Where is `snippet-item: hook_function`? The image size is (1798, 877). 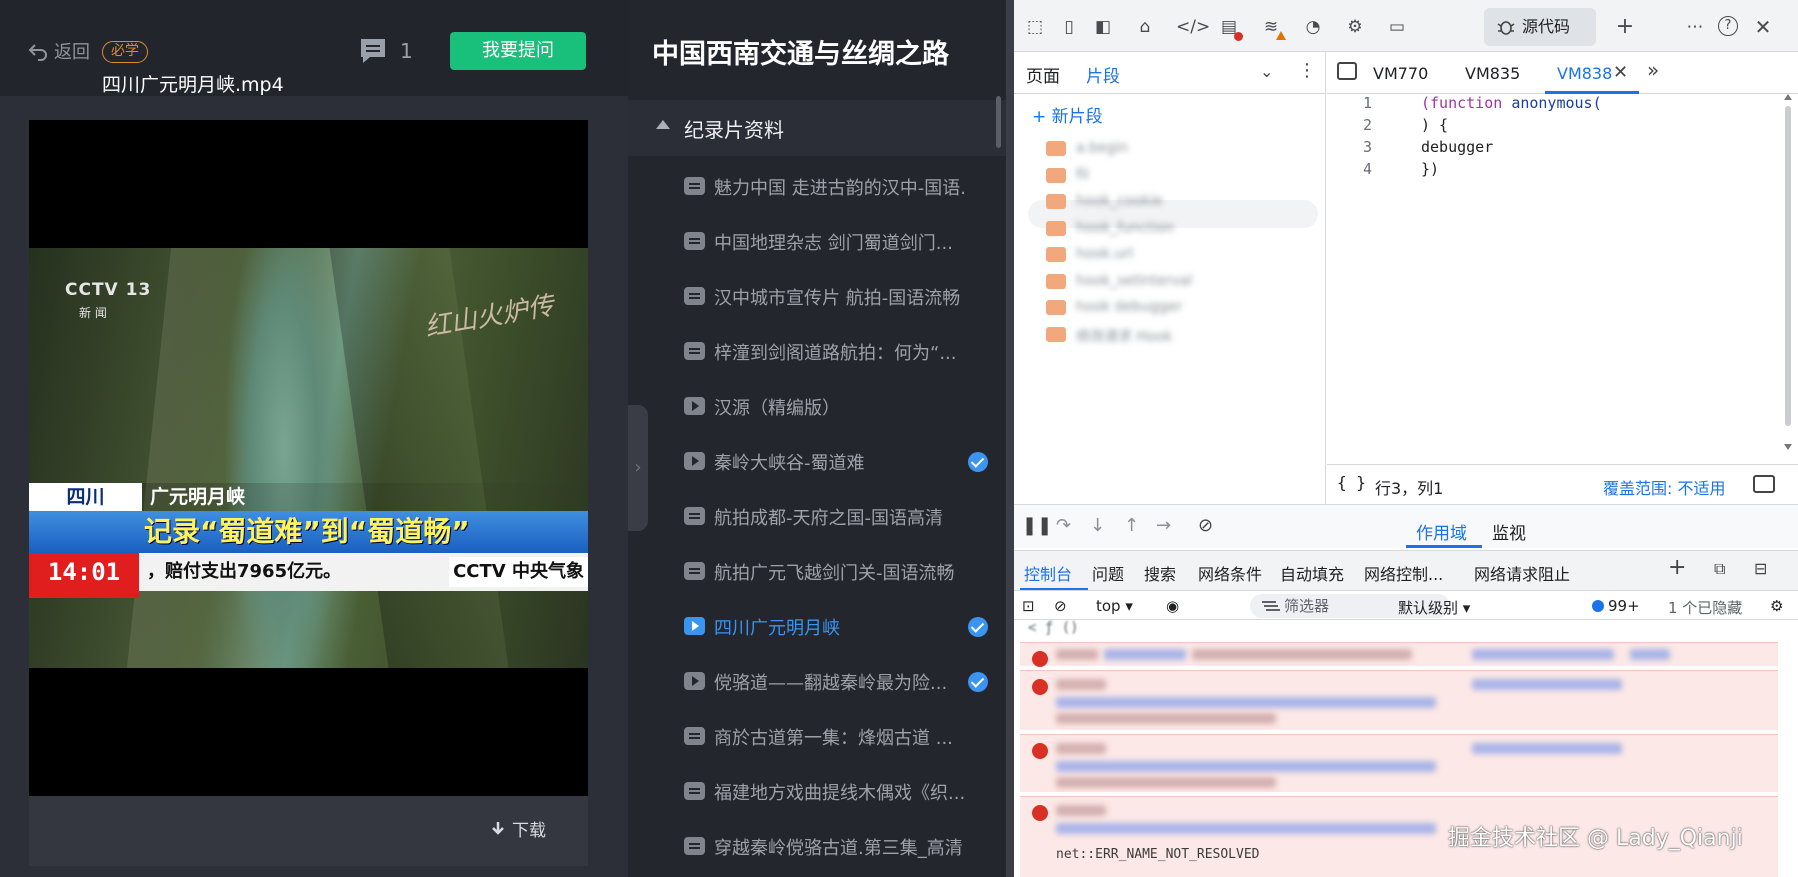 snippet-item: hook_function is located at coordinates (1116, 228).